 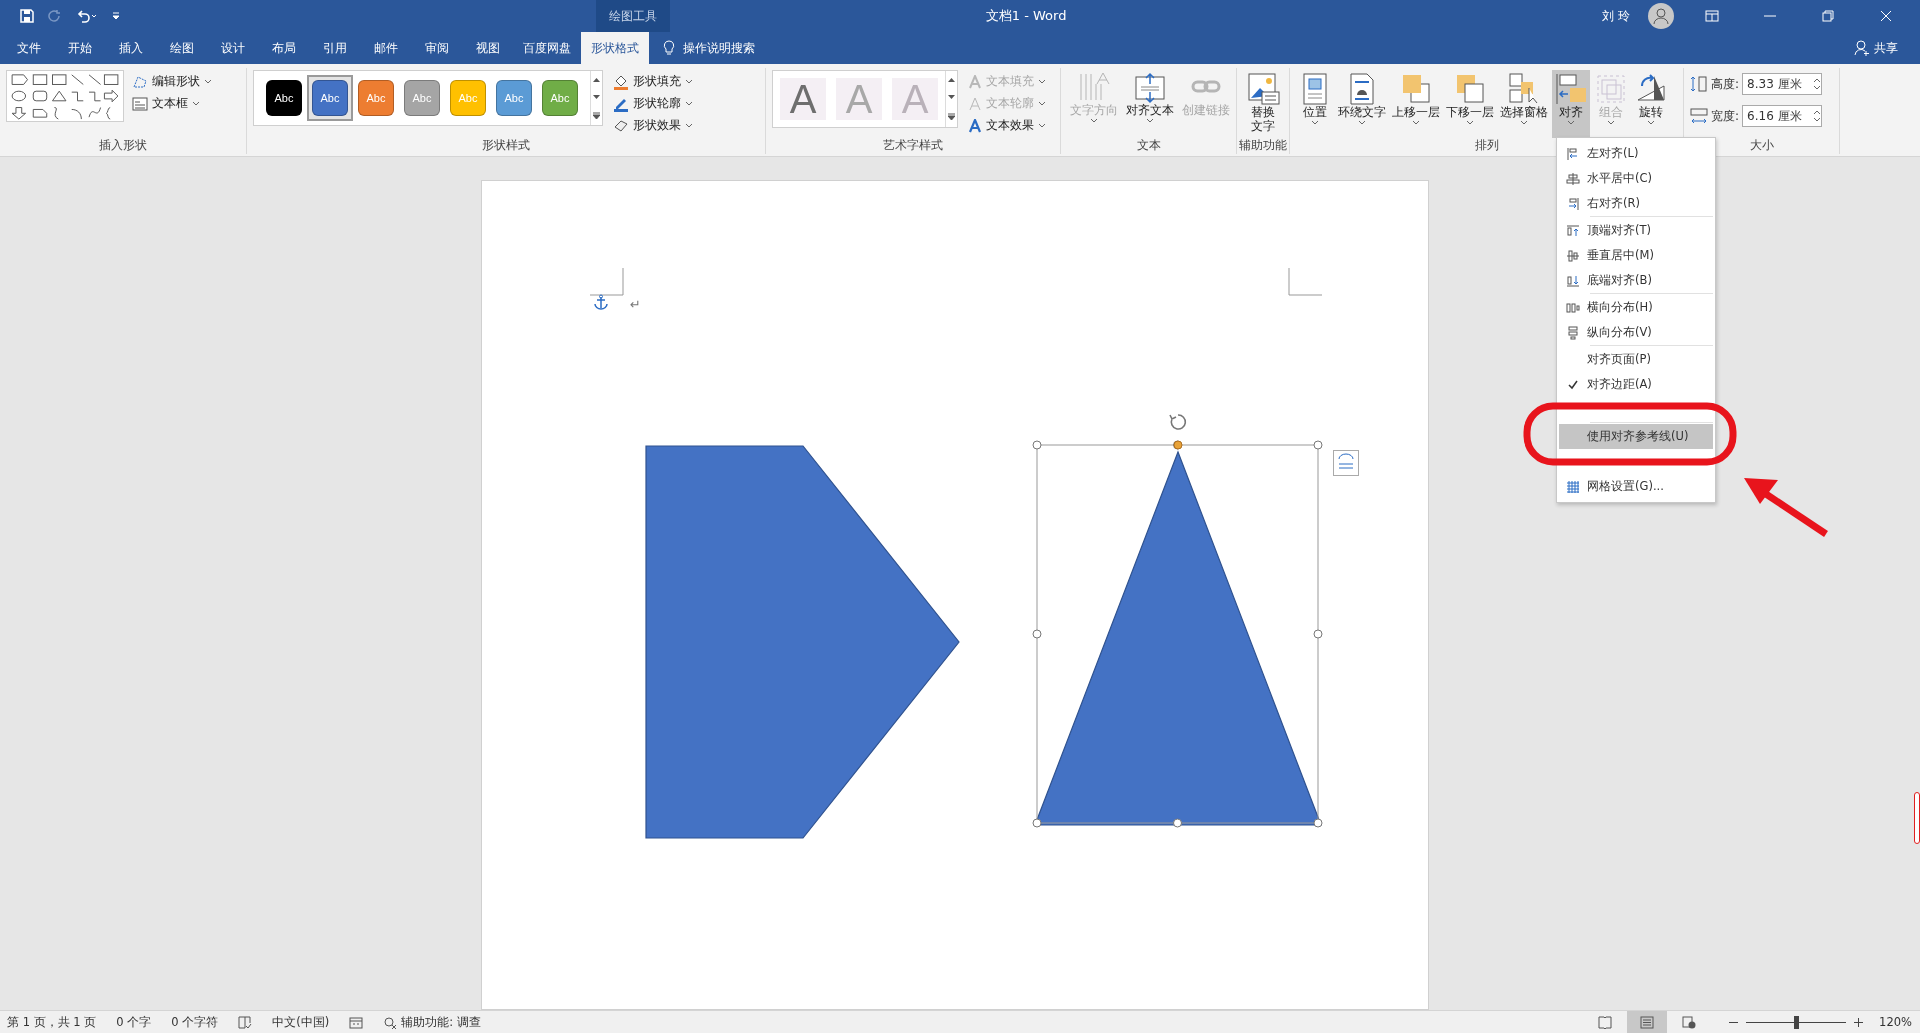 What do you see at coordinates (356, 1022) in the screenshot?
I see `macro-icon` at bounding box center [356, 1022].